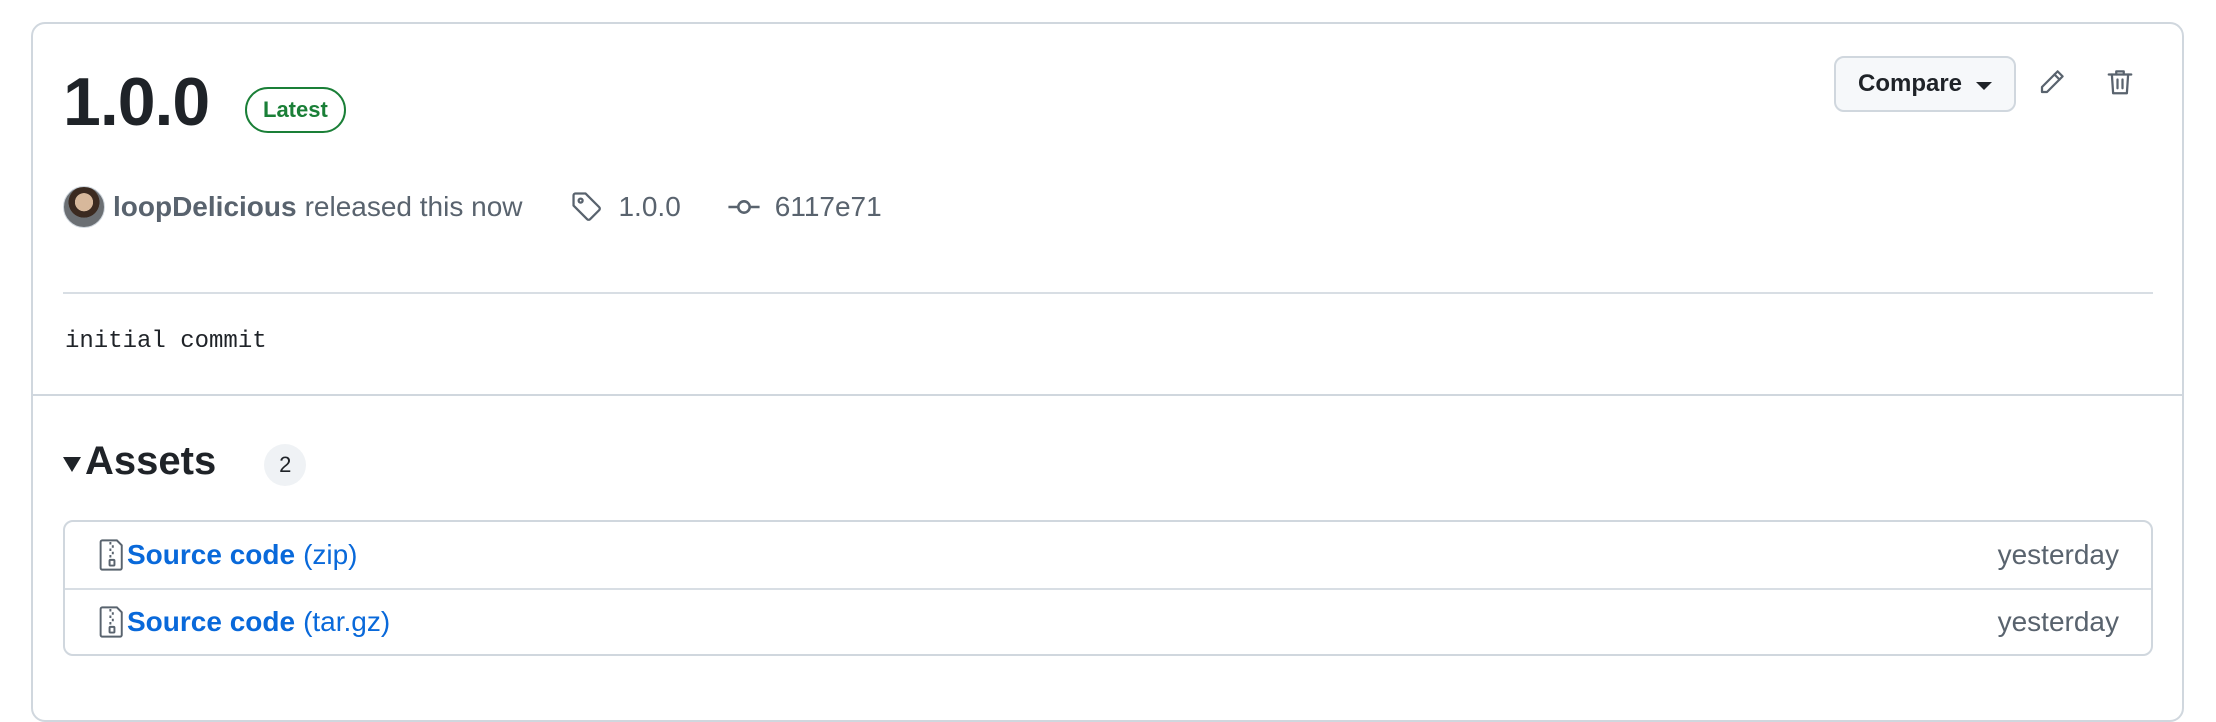 This screenshot has height=722, width=2216. I want to click on tag-link: 1.0.0, so click(625, 207).